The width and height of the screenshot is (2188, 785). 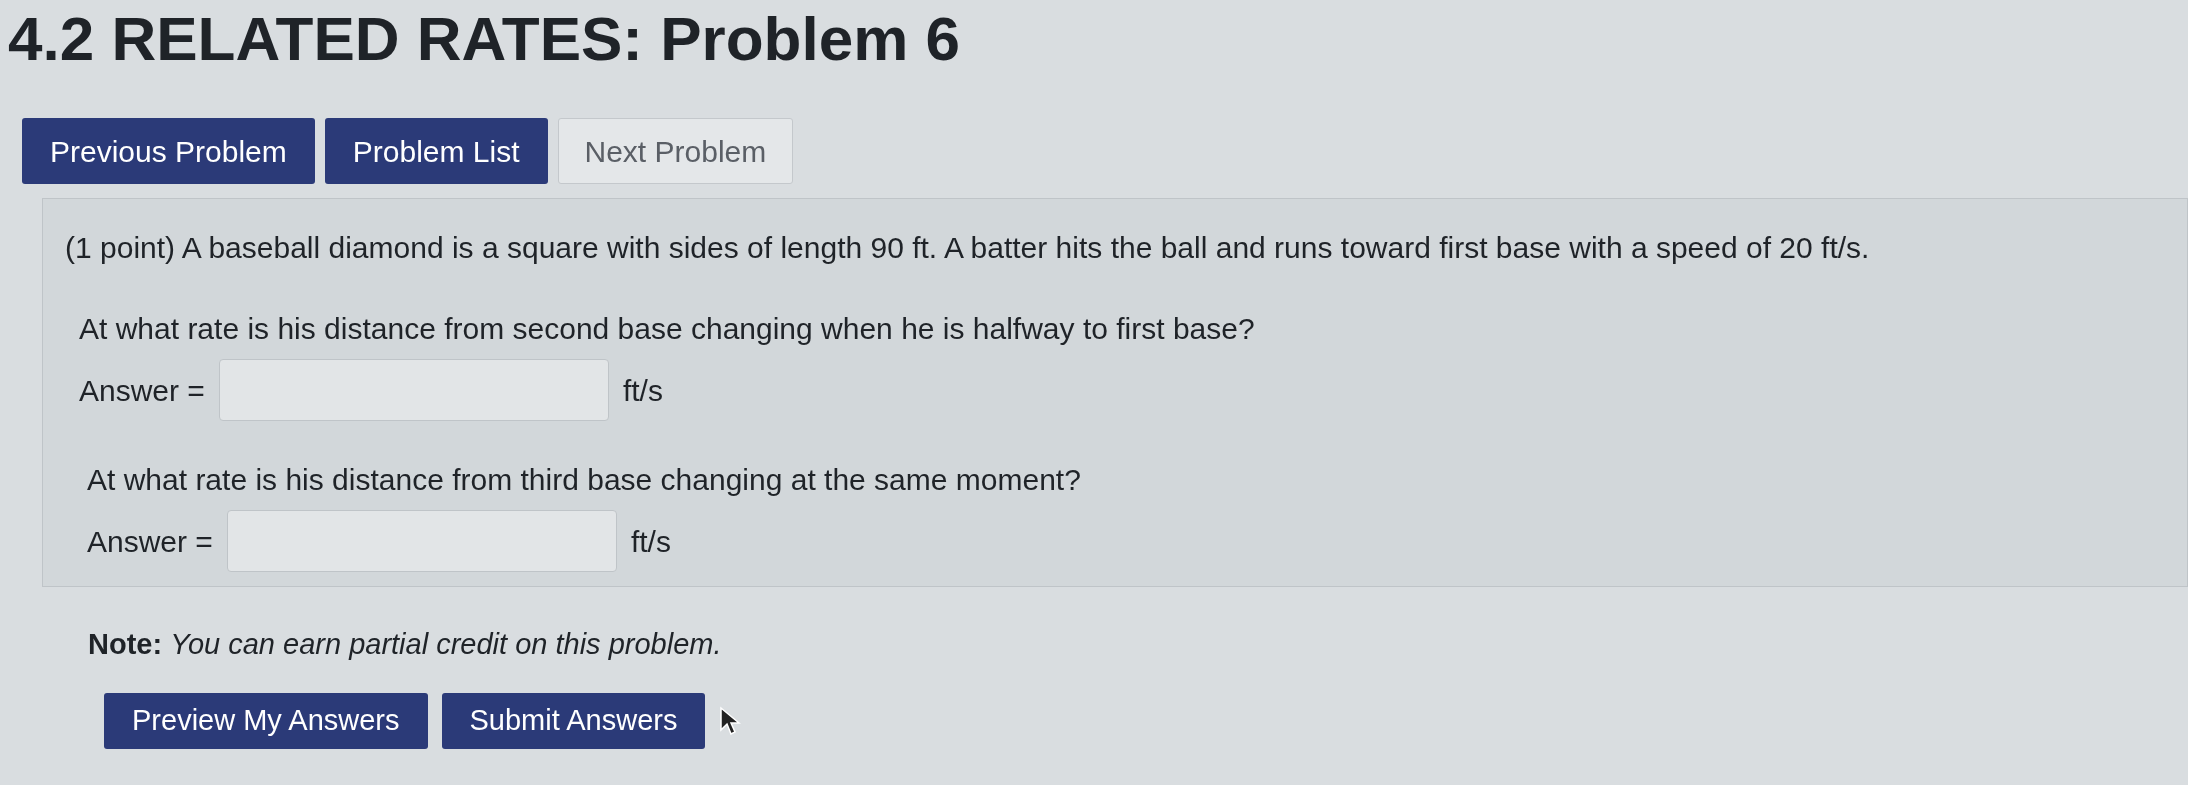 I want to click on nav-button: Previous Problem, so click(x=168, y=151).